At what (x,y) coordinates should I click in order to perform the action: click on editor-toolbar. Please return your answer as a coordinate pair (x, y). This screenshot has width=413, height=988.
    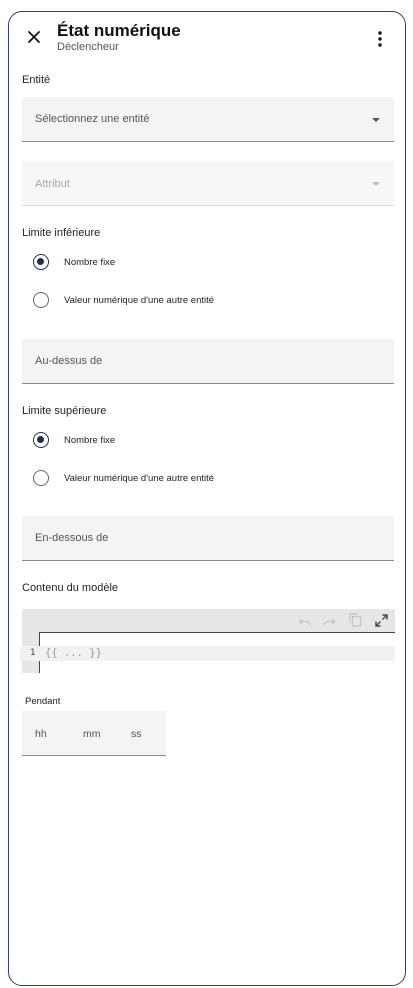
    Looking at the image, I should click on (208, 620).